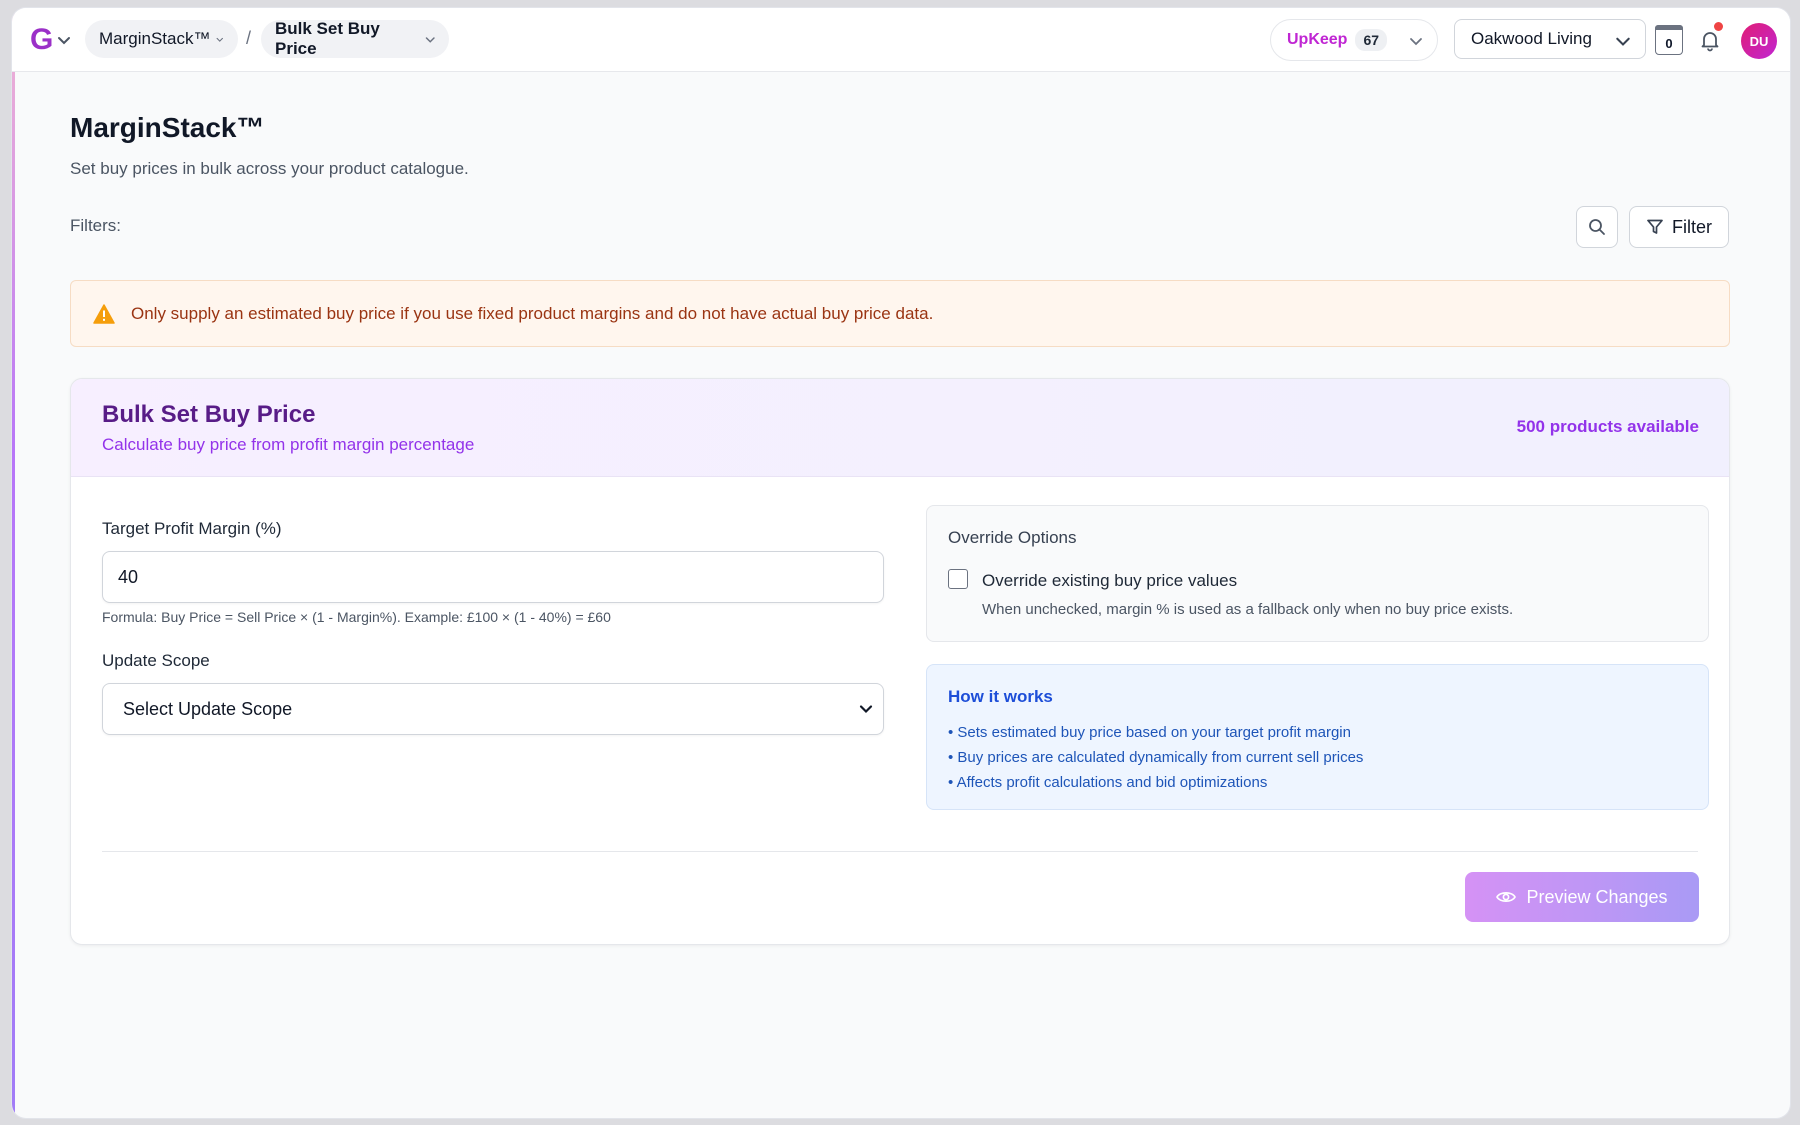 Image resolution: width=1800 pixels, height=1125 pixels. What do you see at coordinates (155, 38) in the screenshot?
I see `app-switcher-label: MarginStack™` at bounding box center [155, 38].